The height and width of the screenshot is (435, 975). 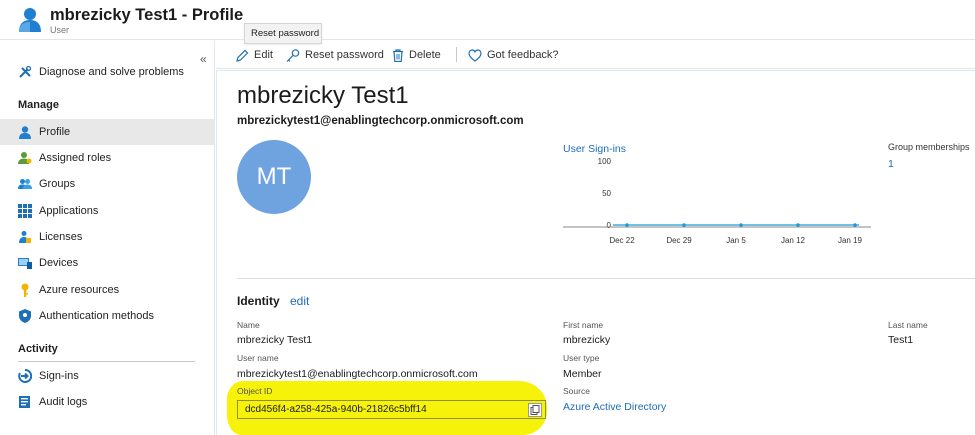 I want to click on sidebar-item-label: Profile, so click(x=55, y=132).